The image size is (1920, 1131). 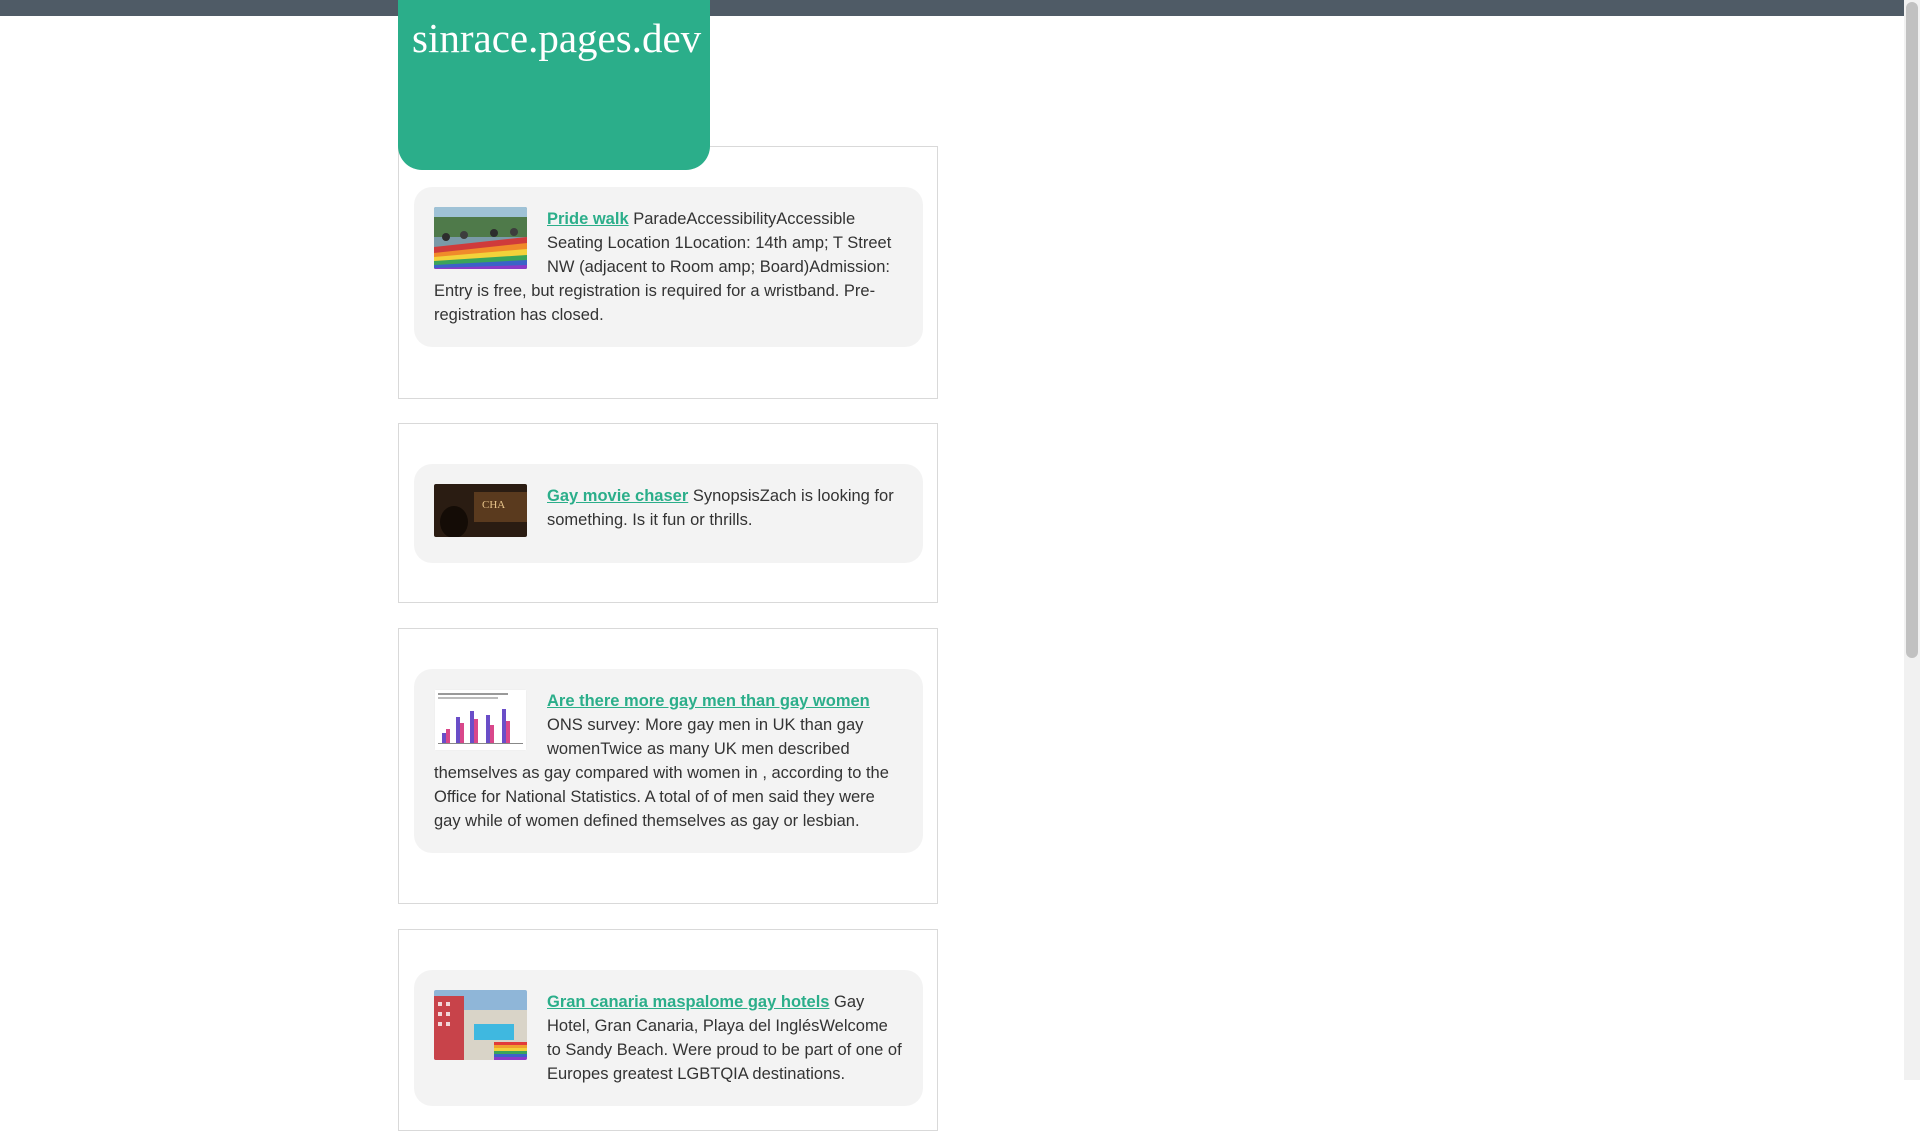 What do you see at coordinates (554, 85) in the screenshot?
I see `site-header: sinrace.pages.dev` at bounding box center [554, 85].